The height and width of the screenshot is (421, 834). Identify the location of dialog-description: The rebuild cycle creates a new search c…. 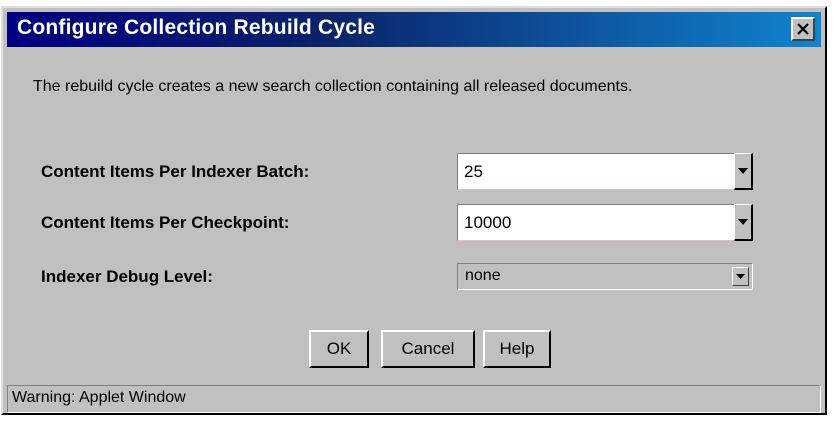
(333, 86).